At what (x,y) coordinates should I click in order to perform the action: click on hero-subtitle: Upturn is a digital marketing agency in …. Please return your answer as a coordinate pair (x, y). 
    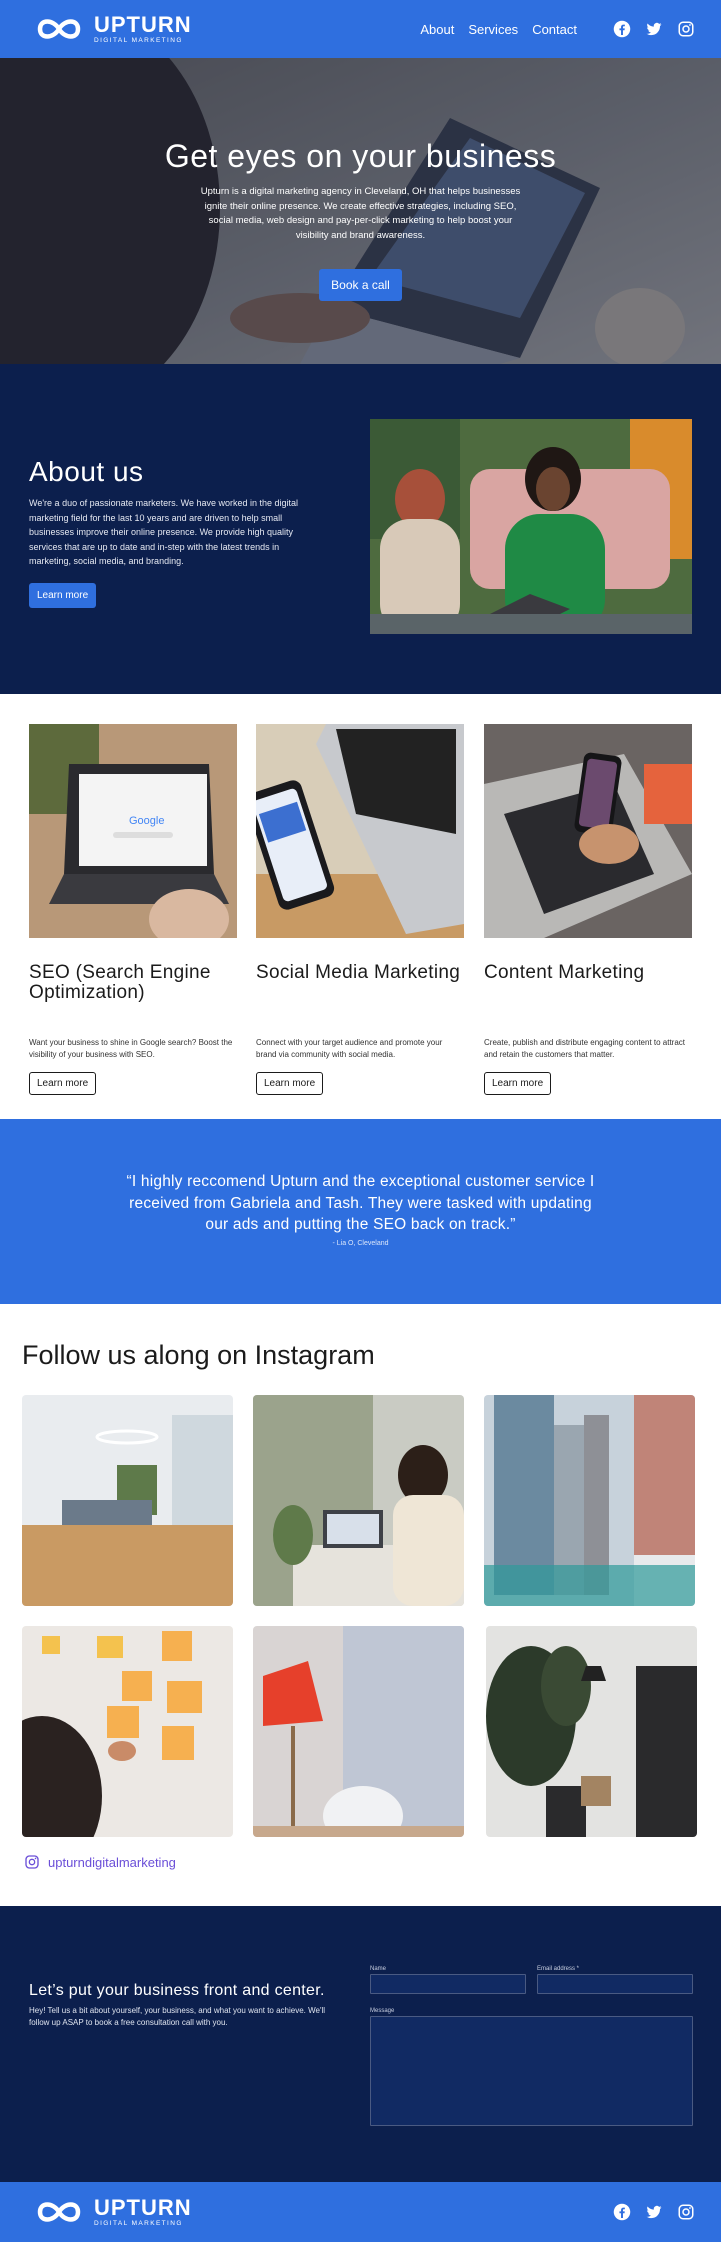
    Looking at the image, I should click on (360, 213).